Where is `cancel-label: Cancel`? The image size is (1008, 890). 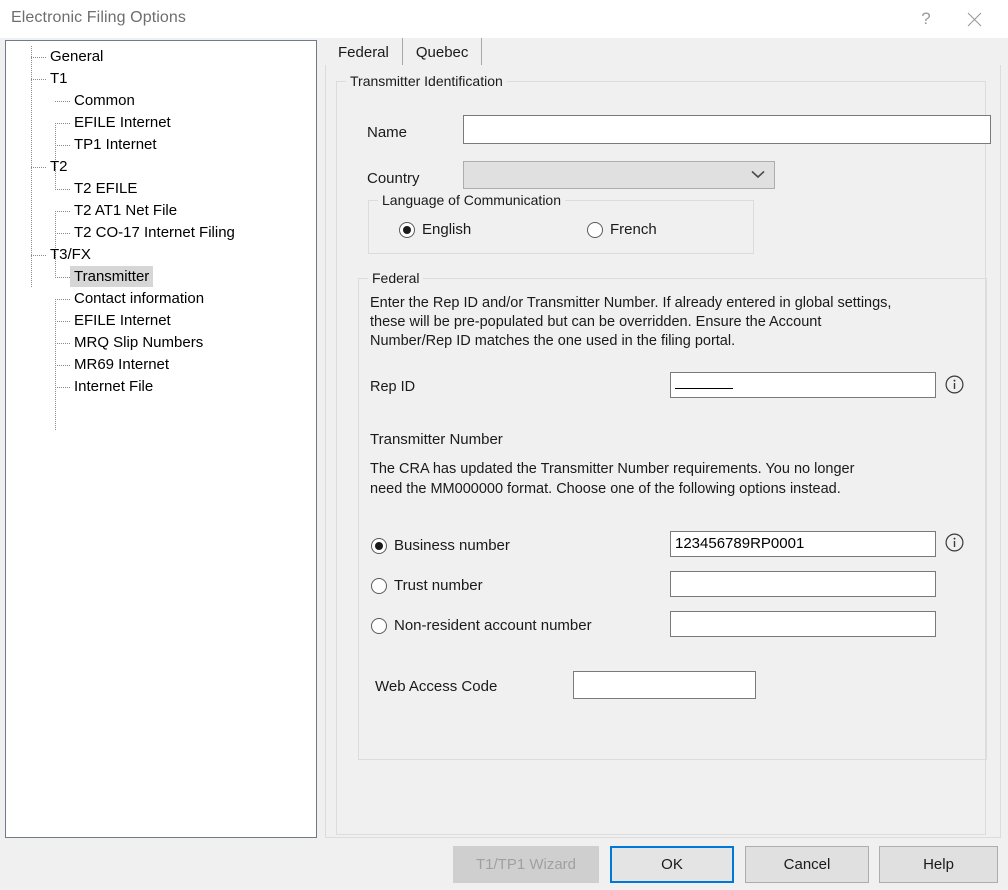 cancel-label: Cancel is located at coordinates (807, 864).